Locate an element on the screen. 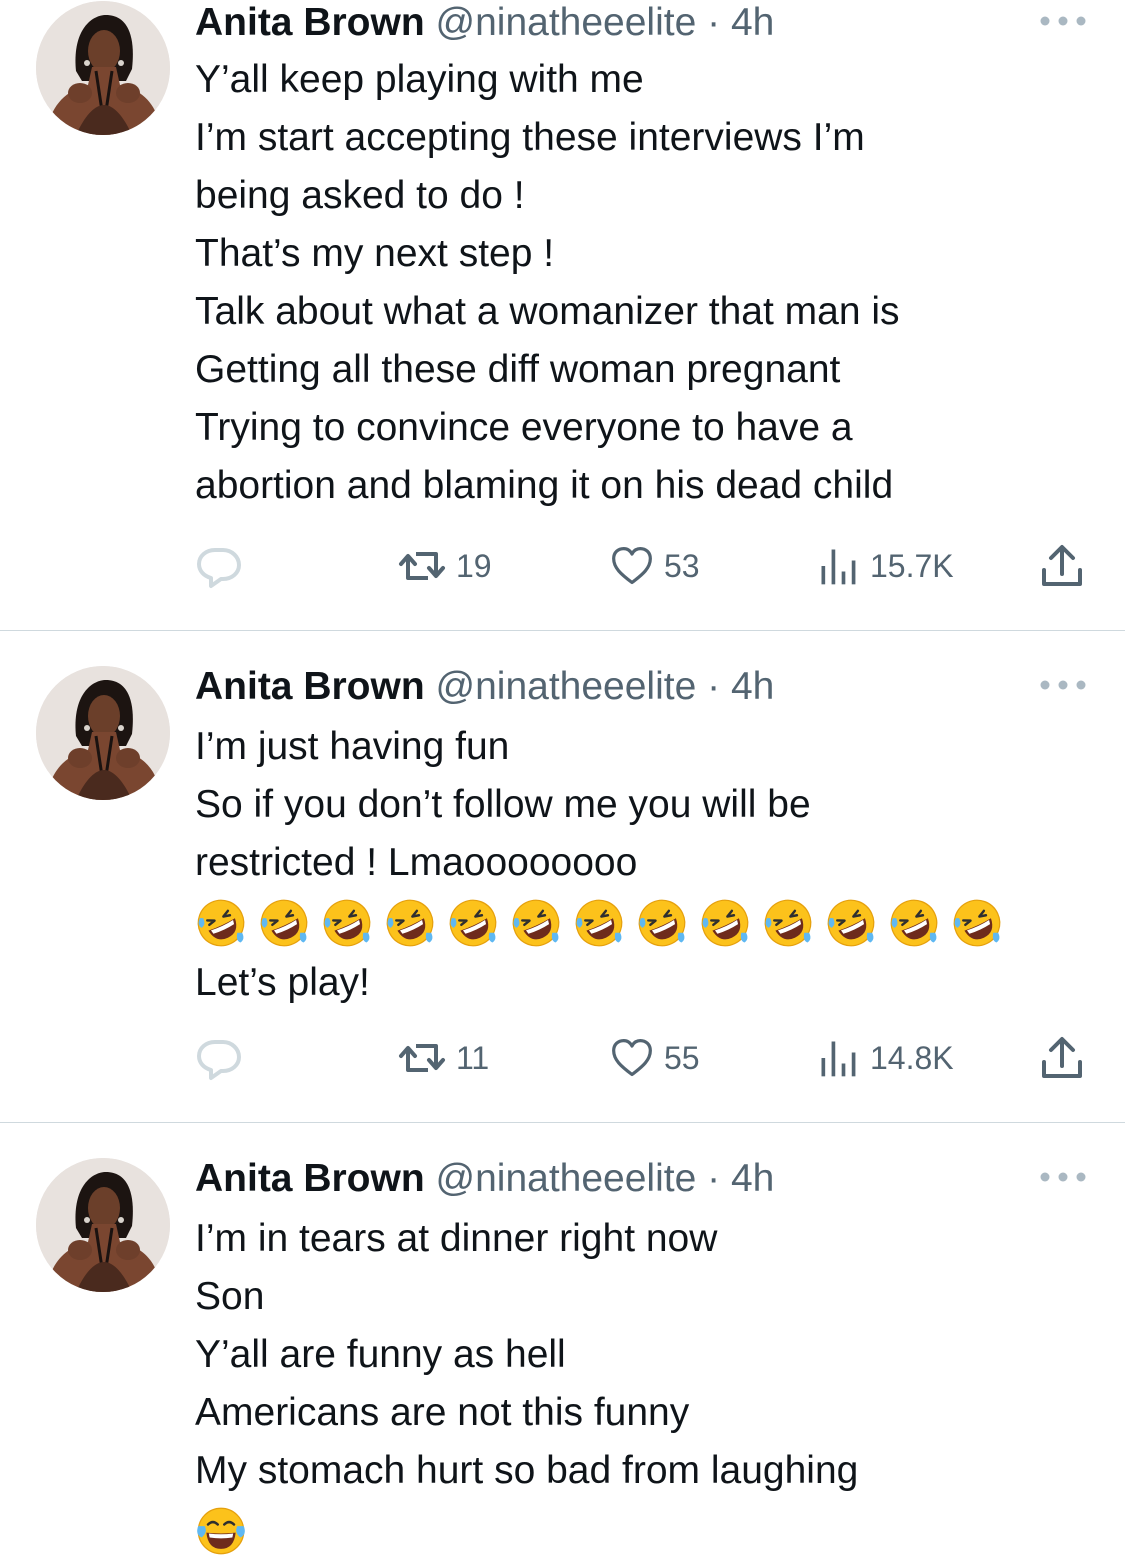  views-button: 14.8K is located at coordinates (885, 1058).